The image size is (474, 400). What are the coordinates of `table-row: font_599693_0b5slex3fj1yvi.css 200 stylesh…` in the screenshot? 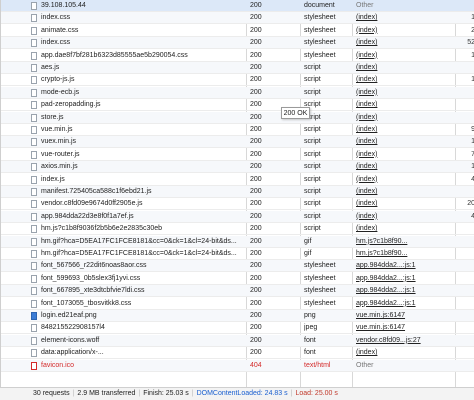 It's located at (237, 279).